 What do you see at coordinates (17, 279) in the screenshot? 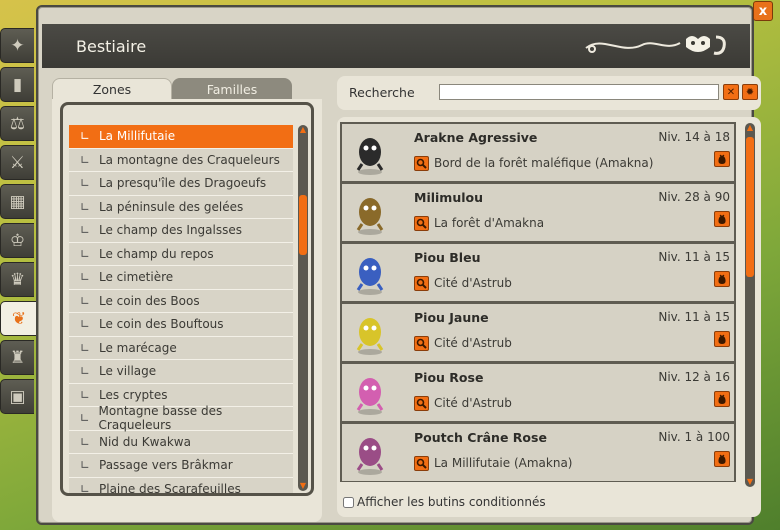
I see `side-tab-crown: ♛` at bounding box center [17, 279].